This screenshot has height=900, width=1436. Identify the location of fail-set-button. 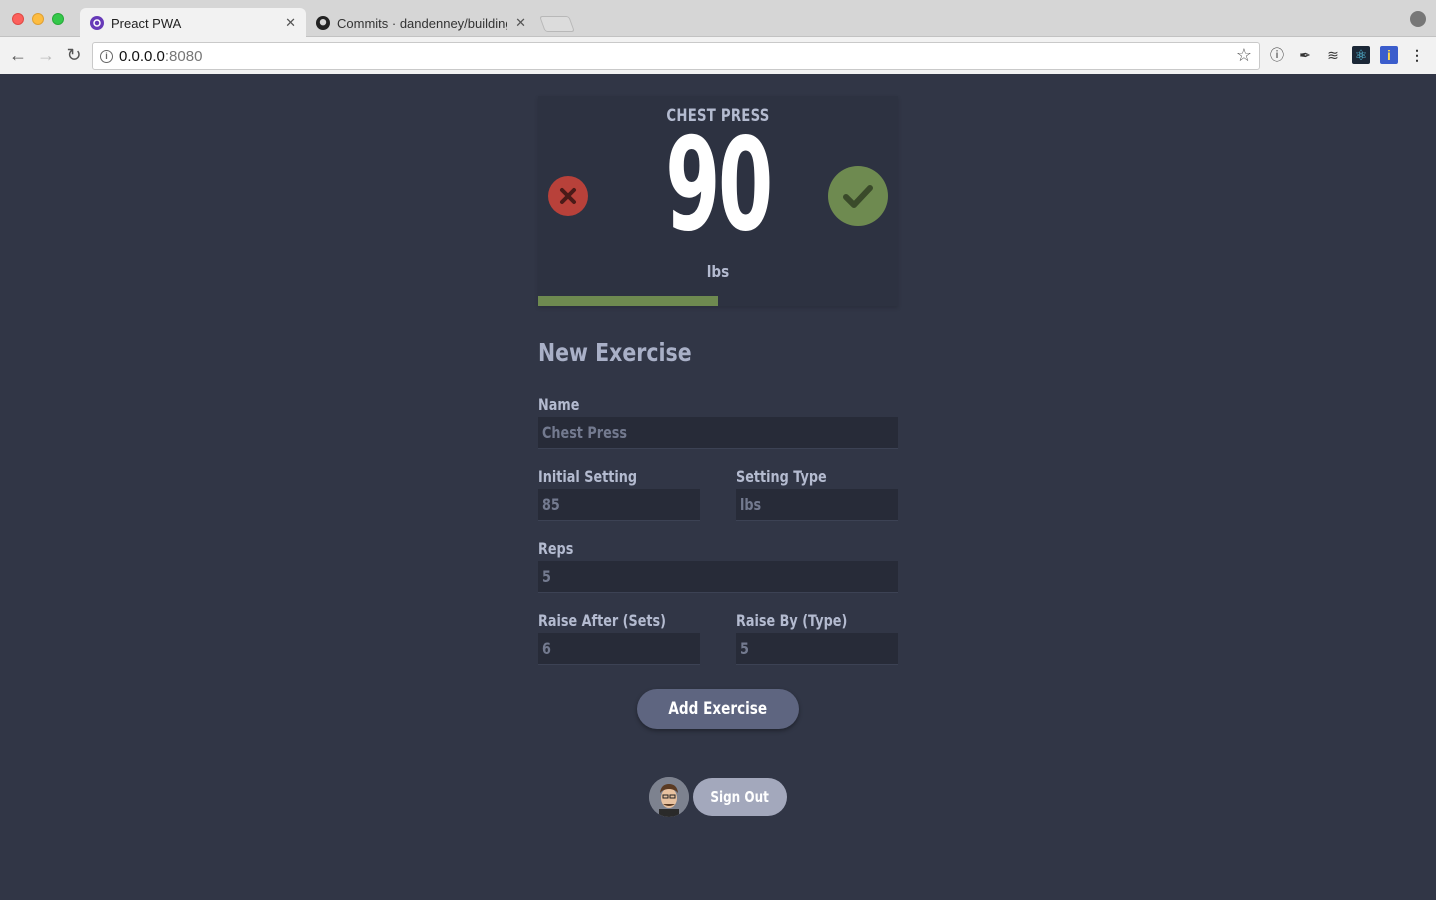
(568, 196).